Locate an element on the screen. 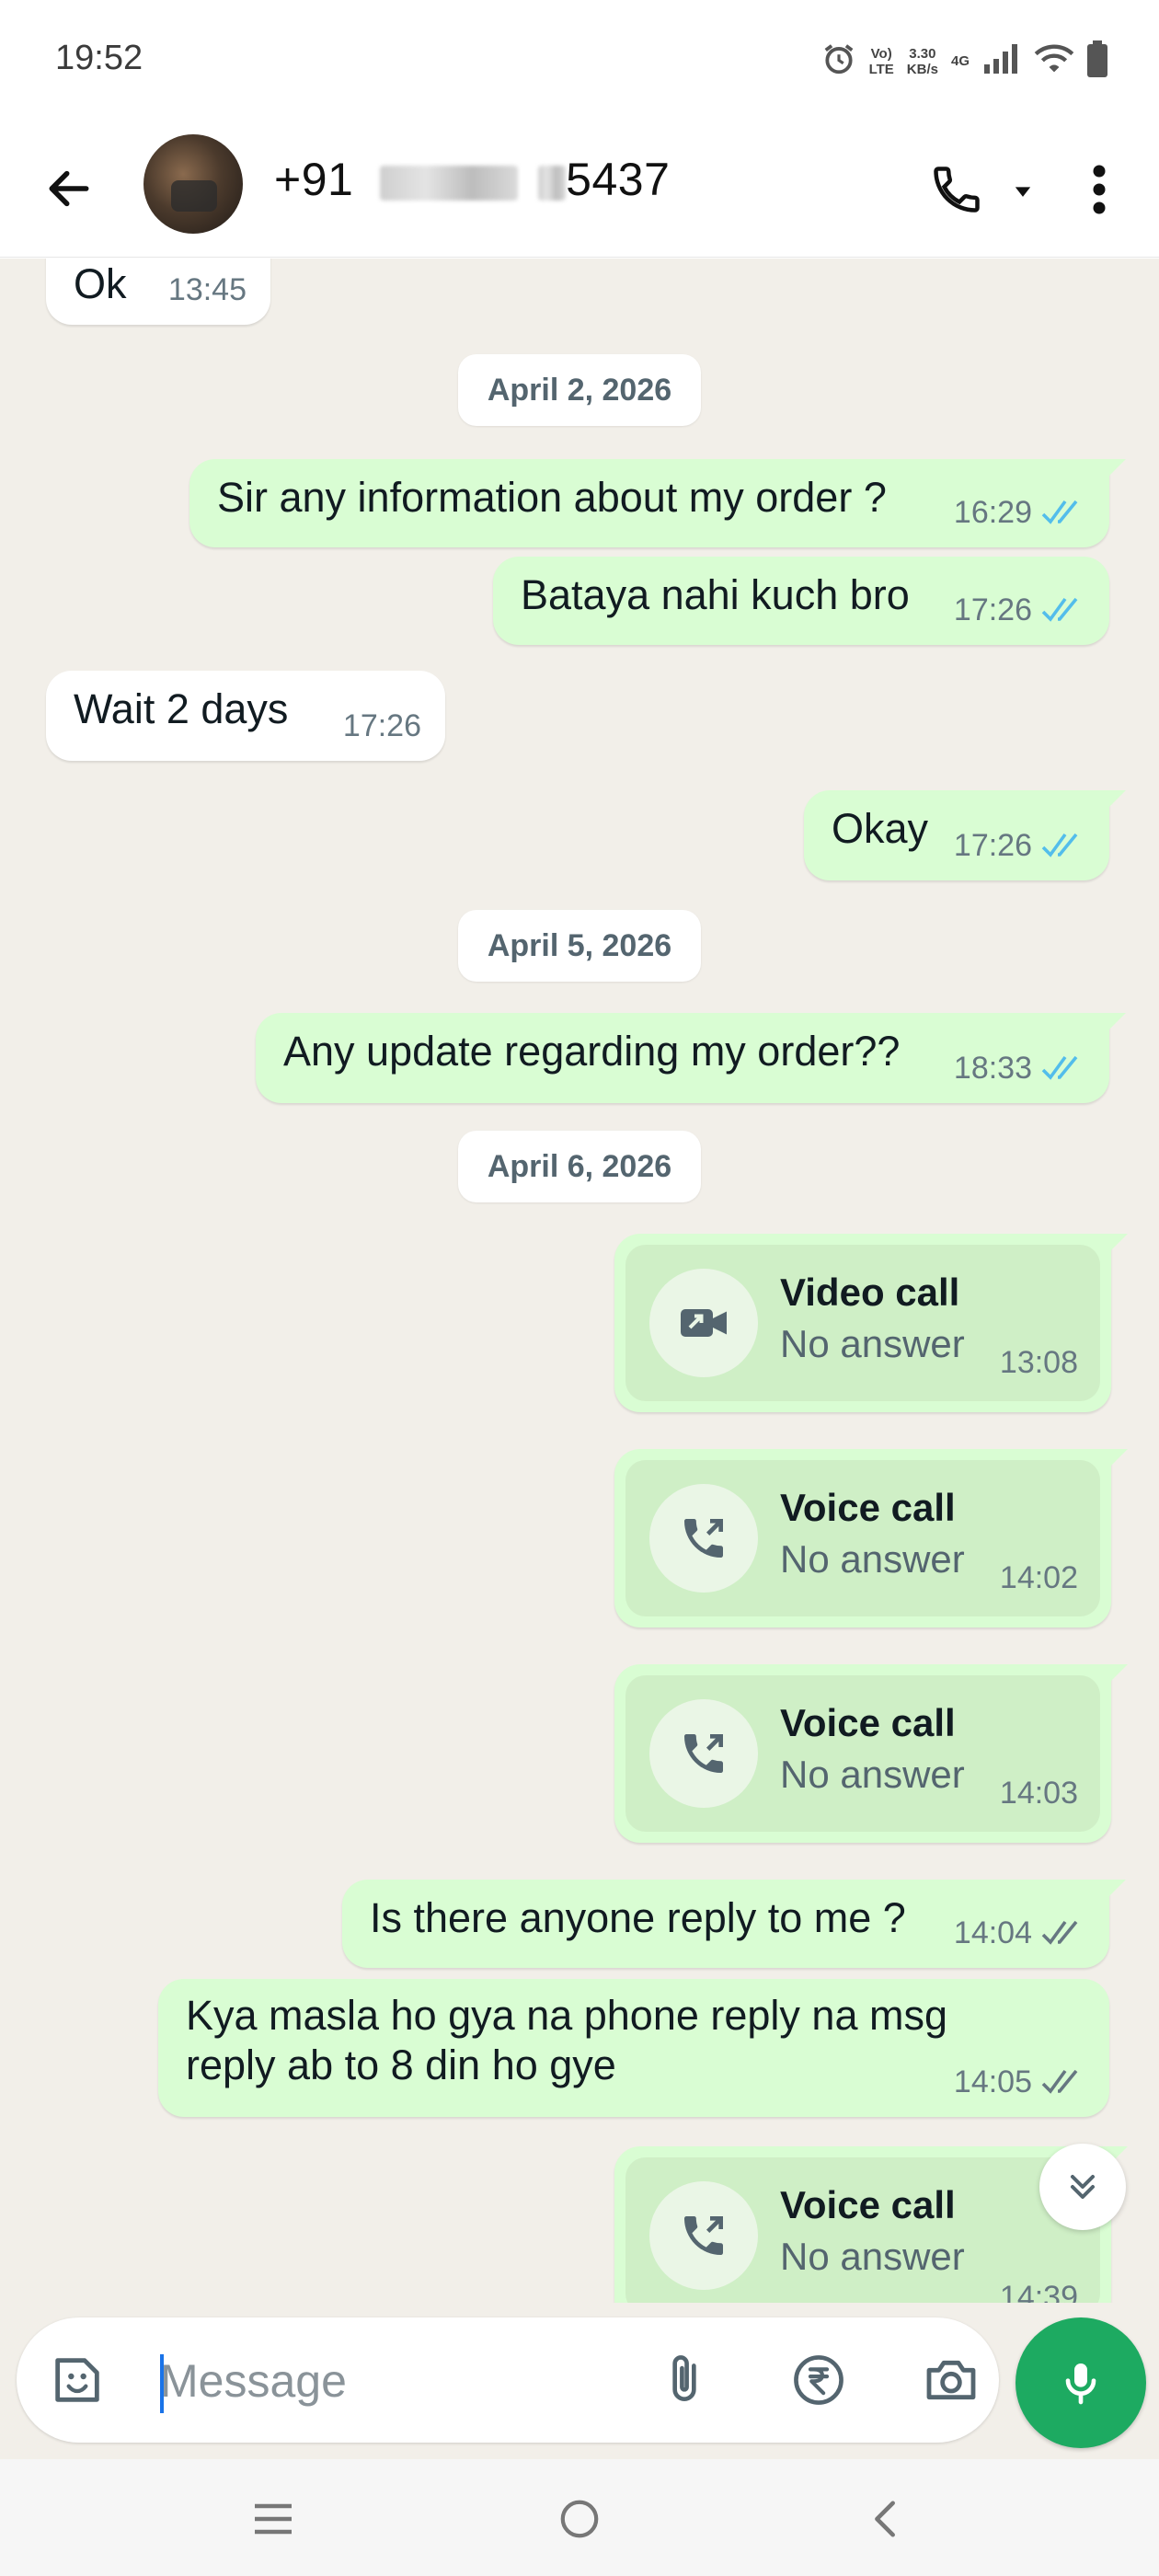 This screenshot has height=2576, width=1159. status-icons: Vo) LTE 3.30 KB/s 4G is located at coordinates (964, 61).